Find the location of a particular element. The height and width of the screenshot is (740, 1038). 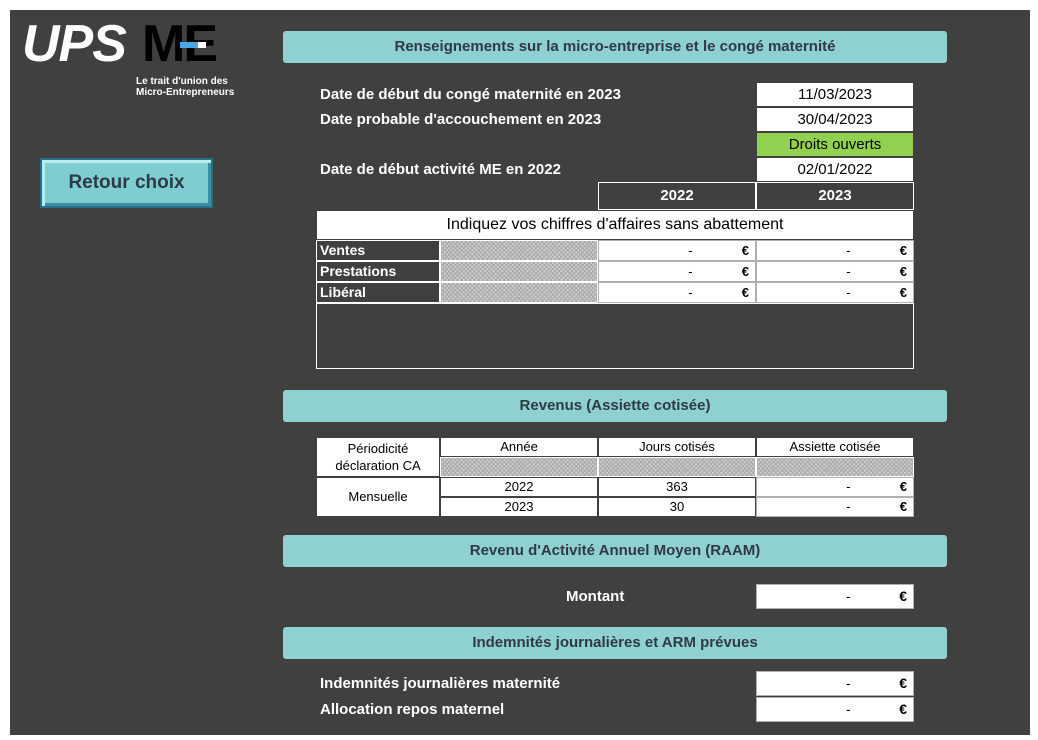

date-debut-conge-field: 11/03/2023 is located at coordinates (835, 94).